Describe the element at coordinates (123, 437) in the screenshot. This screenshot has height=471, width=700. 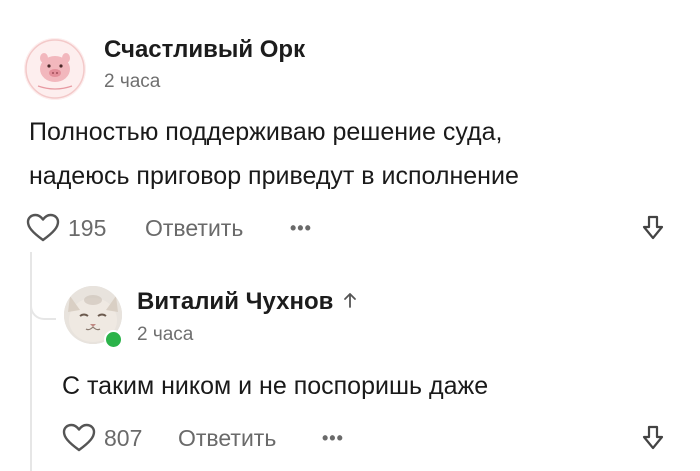
I see `like-count: 807` at that location.